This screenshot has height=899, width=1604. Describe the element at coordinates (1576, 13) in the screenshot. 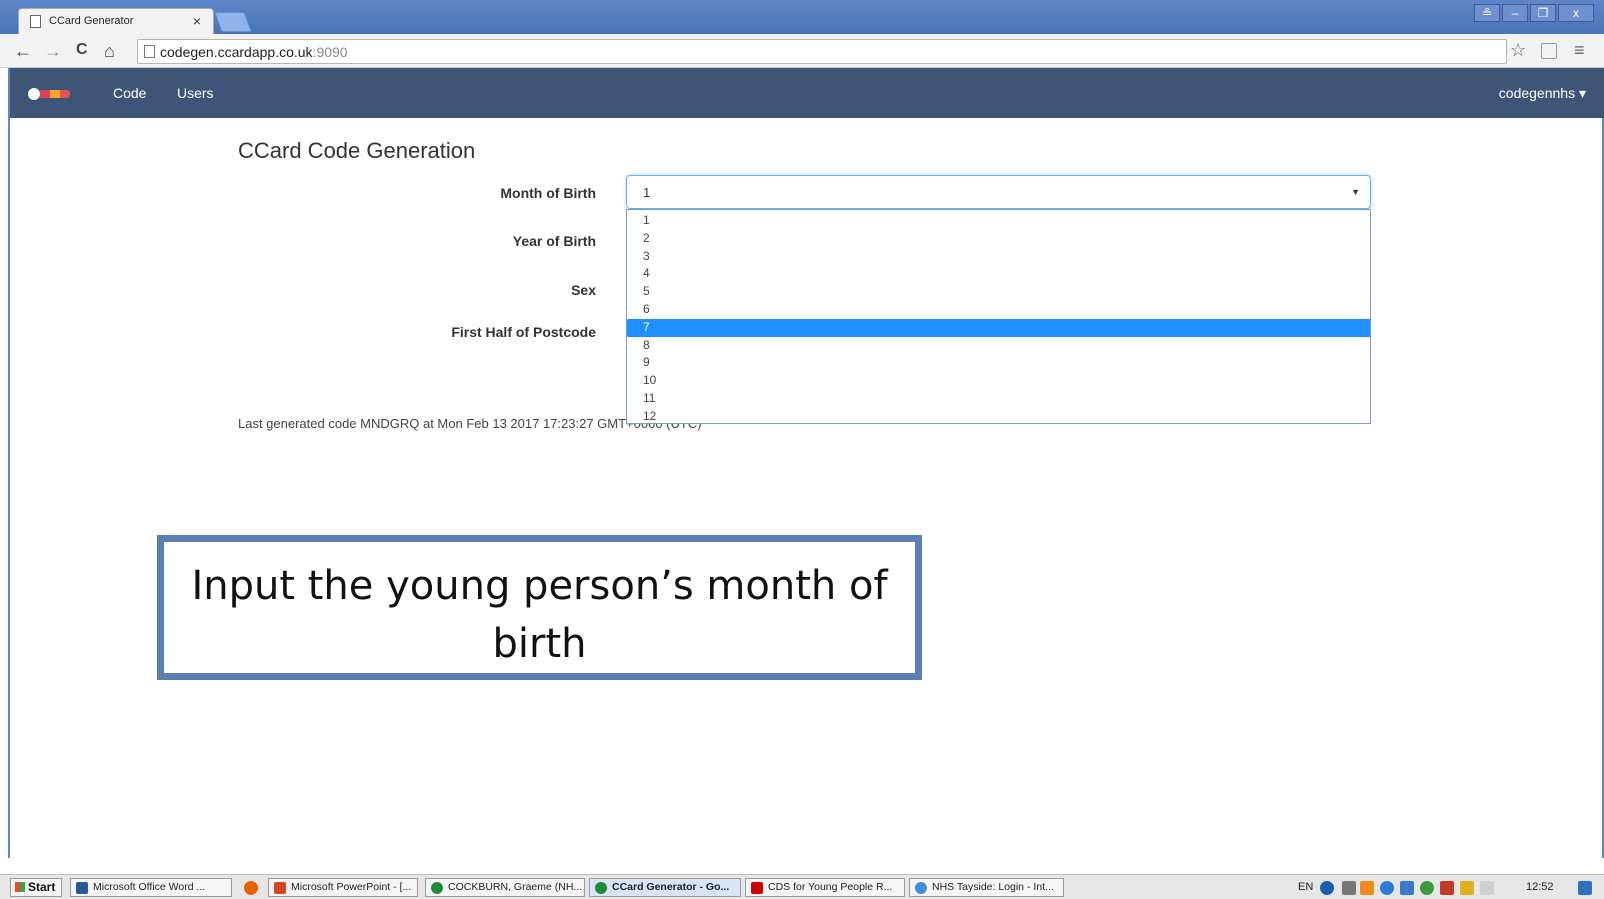

I see `close-window-button: x` at that location.